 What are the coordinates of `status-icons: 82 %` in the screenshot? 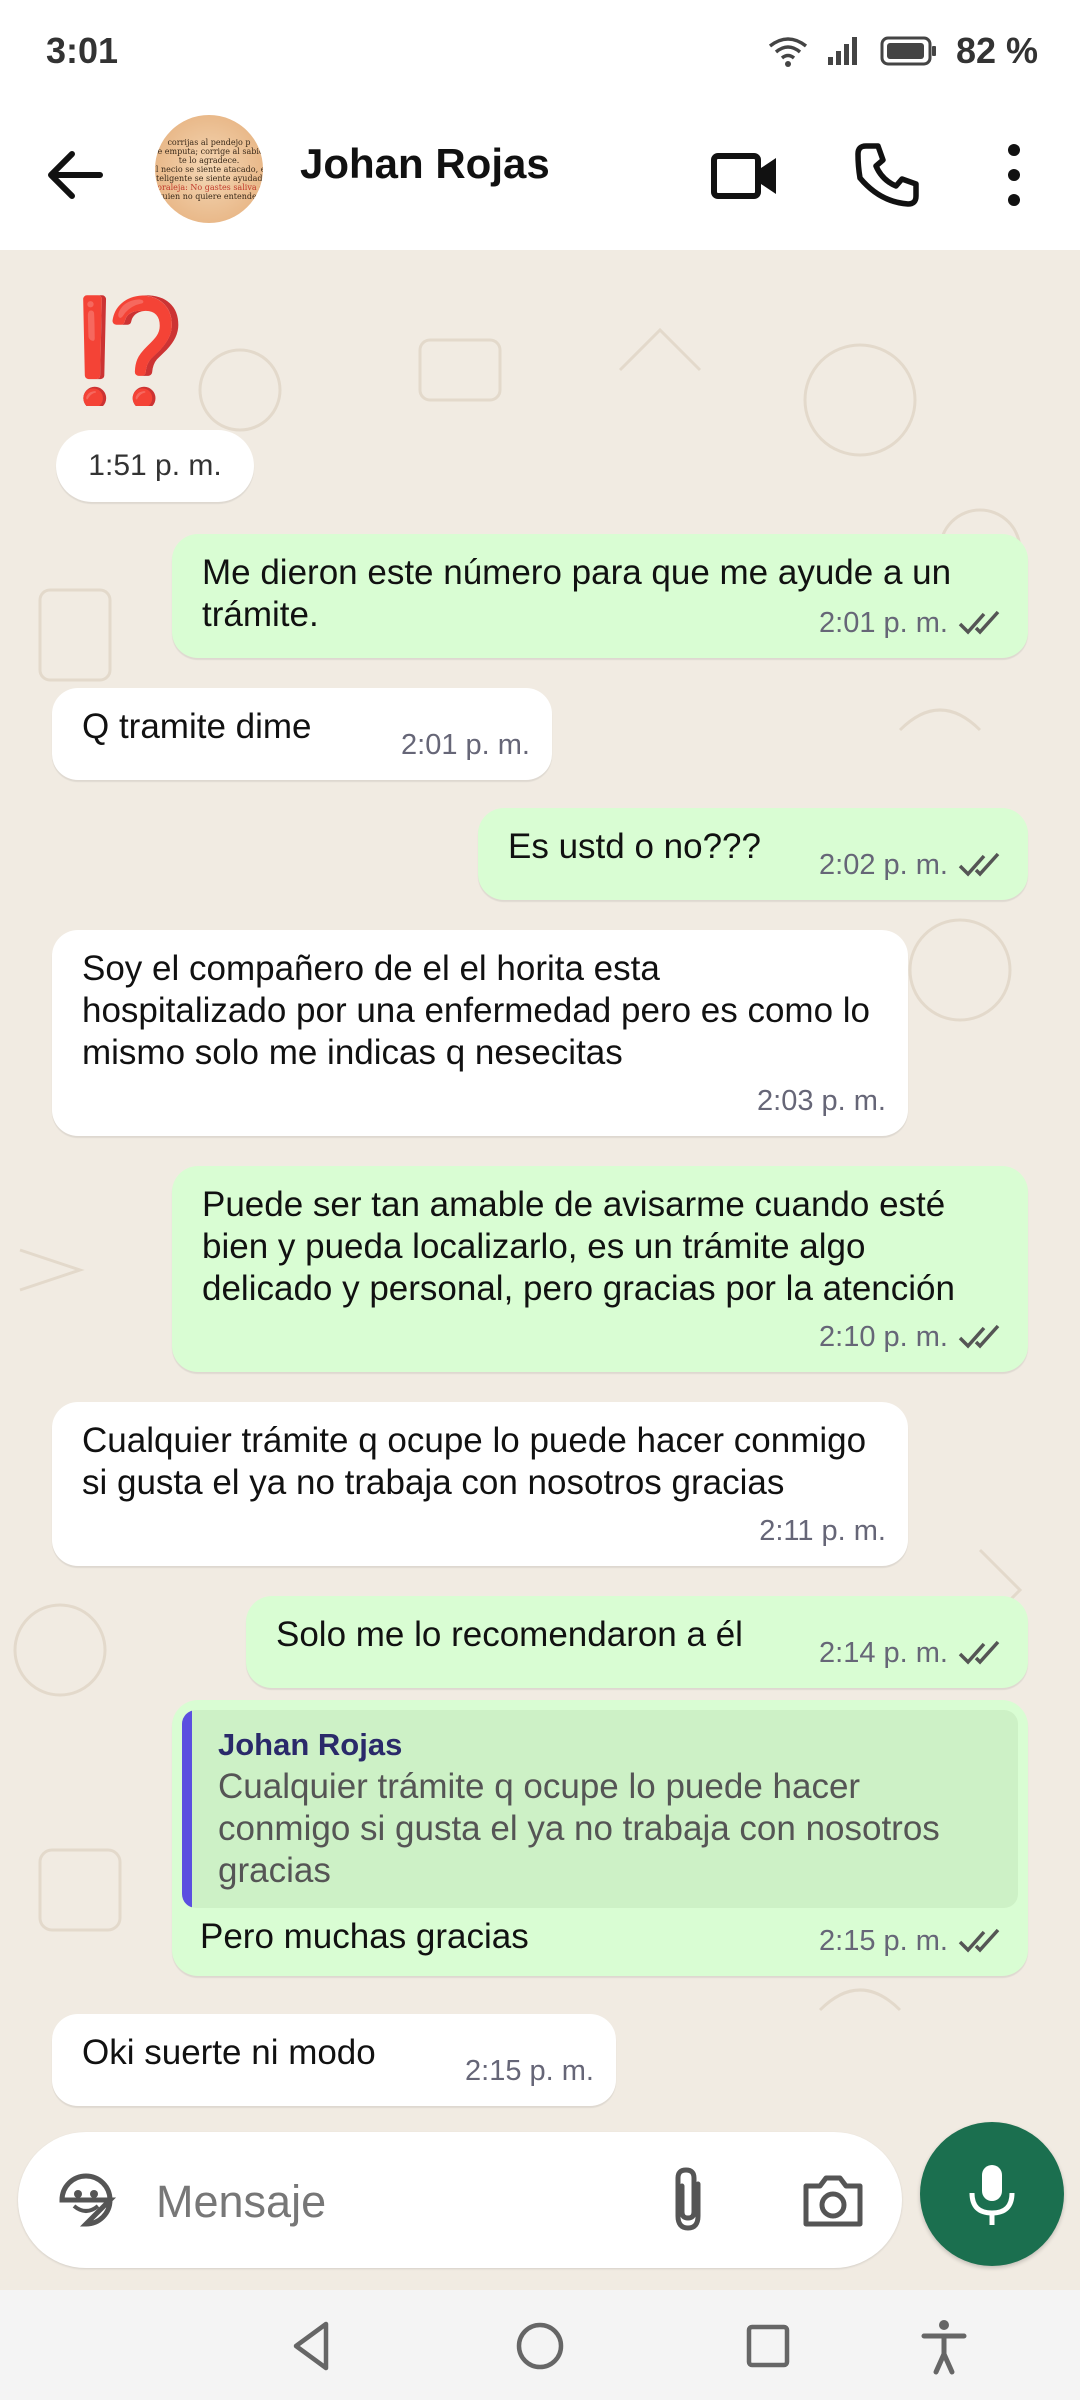 It's located at (903, 51).